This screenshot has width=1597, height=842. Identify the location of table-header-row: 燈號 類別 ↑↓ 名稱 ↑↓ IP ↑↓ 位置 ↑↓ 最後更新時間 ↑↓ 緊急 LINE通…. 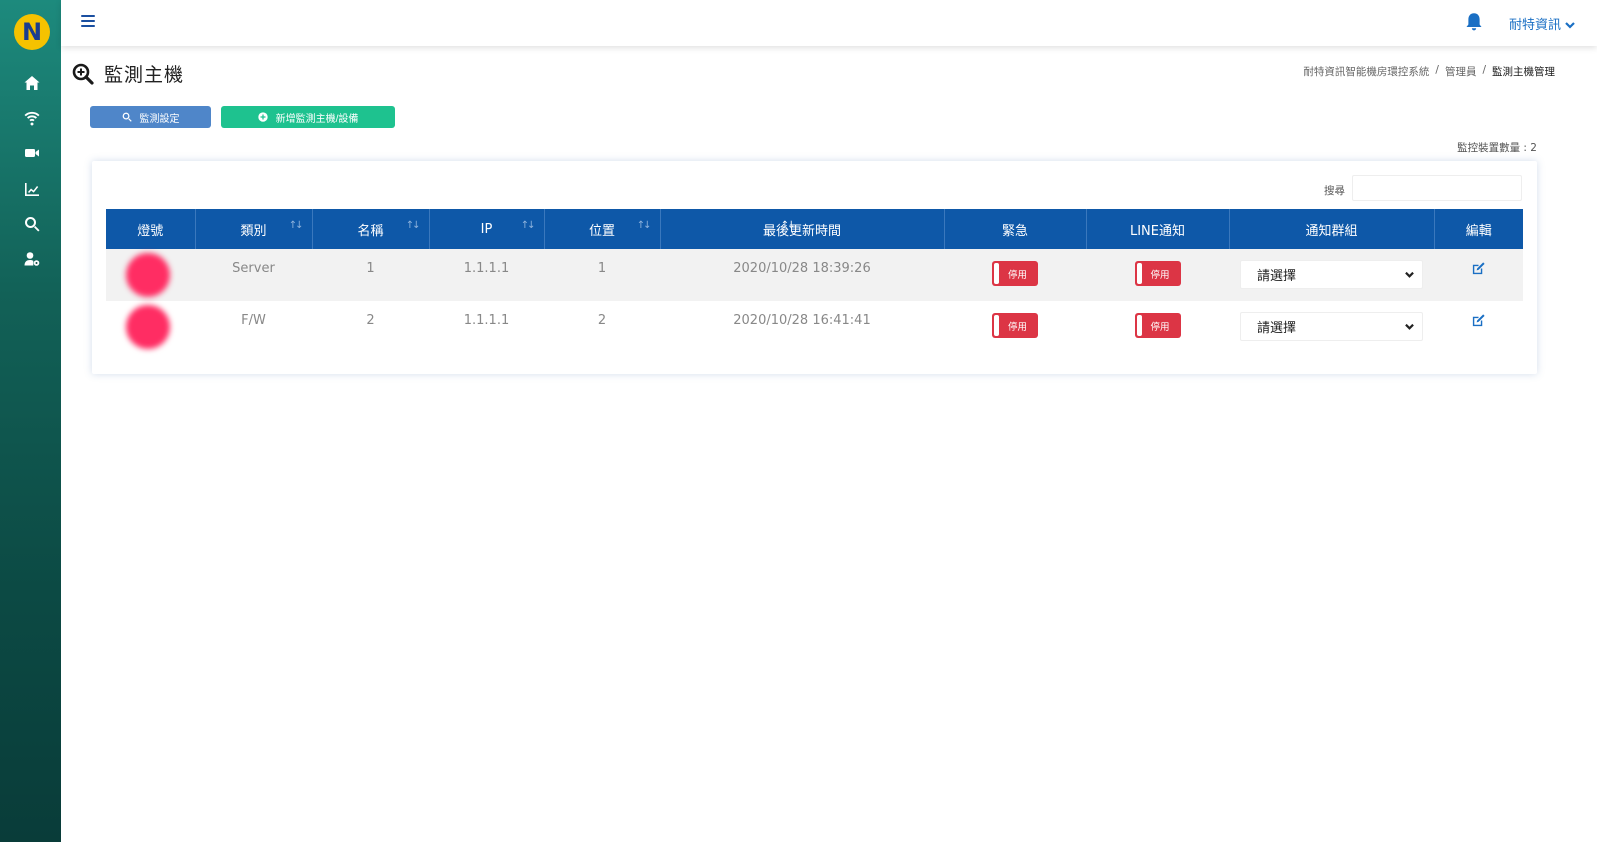
(814, 229).